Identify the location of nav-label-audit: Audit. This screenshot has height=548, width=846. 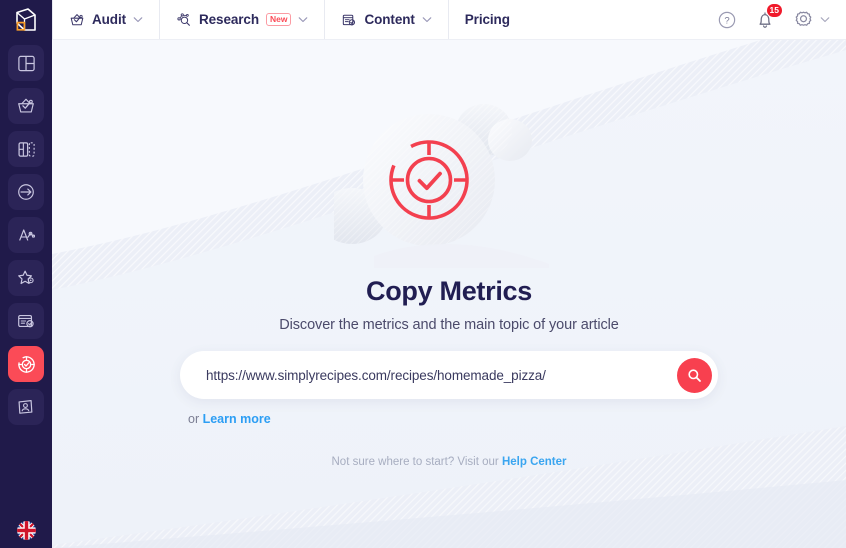
(109, 19).